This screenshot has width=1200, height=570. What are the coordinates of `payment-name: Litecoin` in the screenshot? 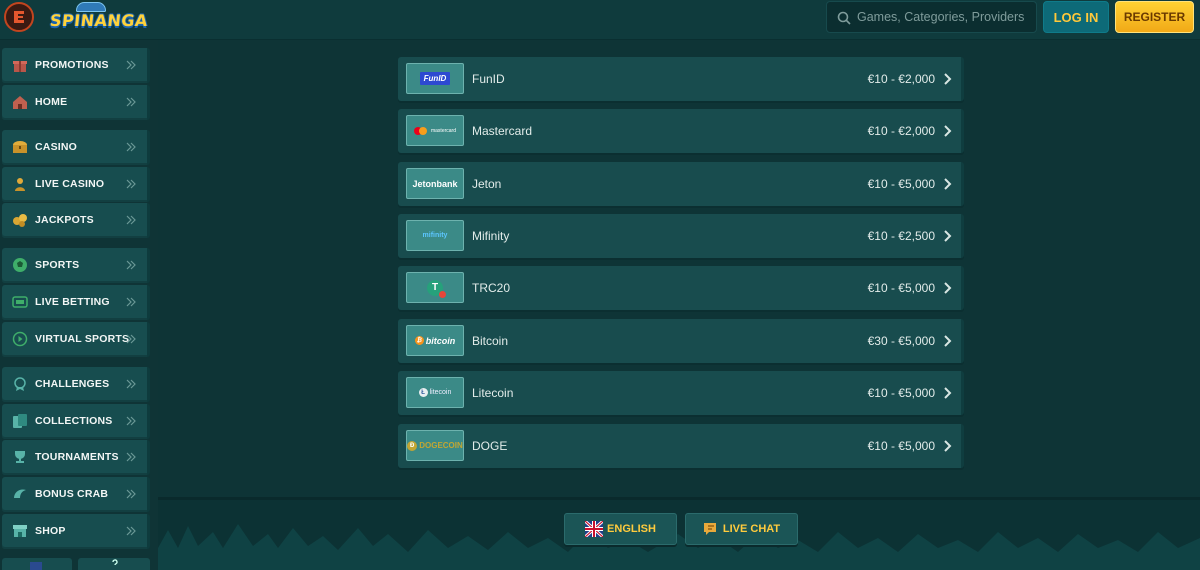 It's located at (493, 393).